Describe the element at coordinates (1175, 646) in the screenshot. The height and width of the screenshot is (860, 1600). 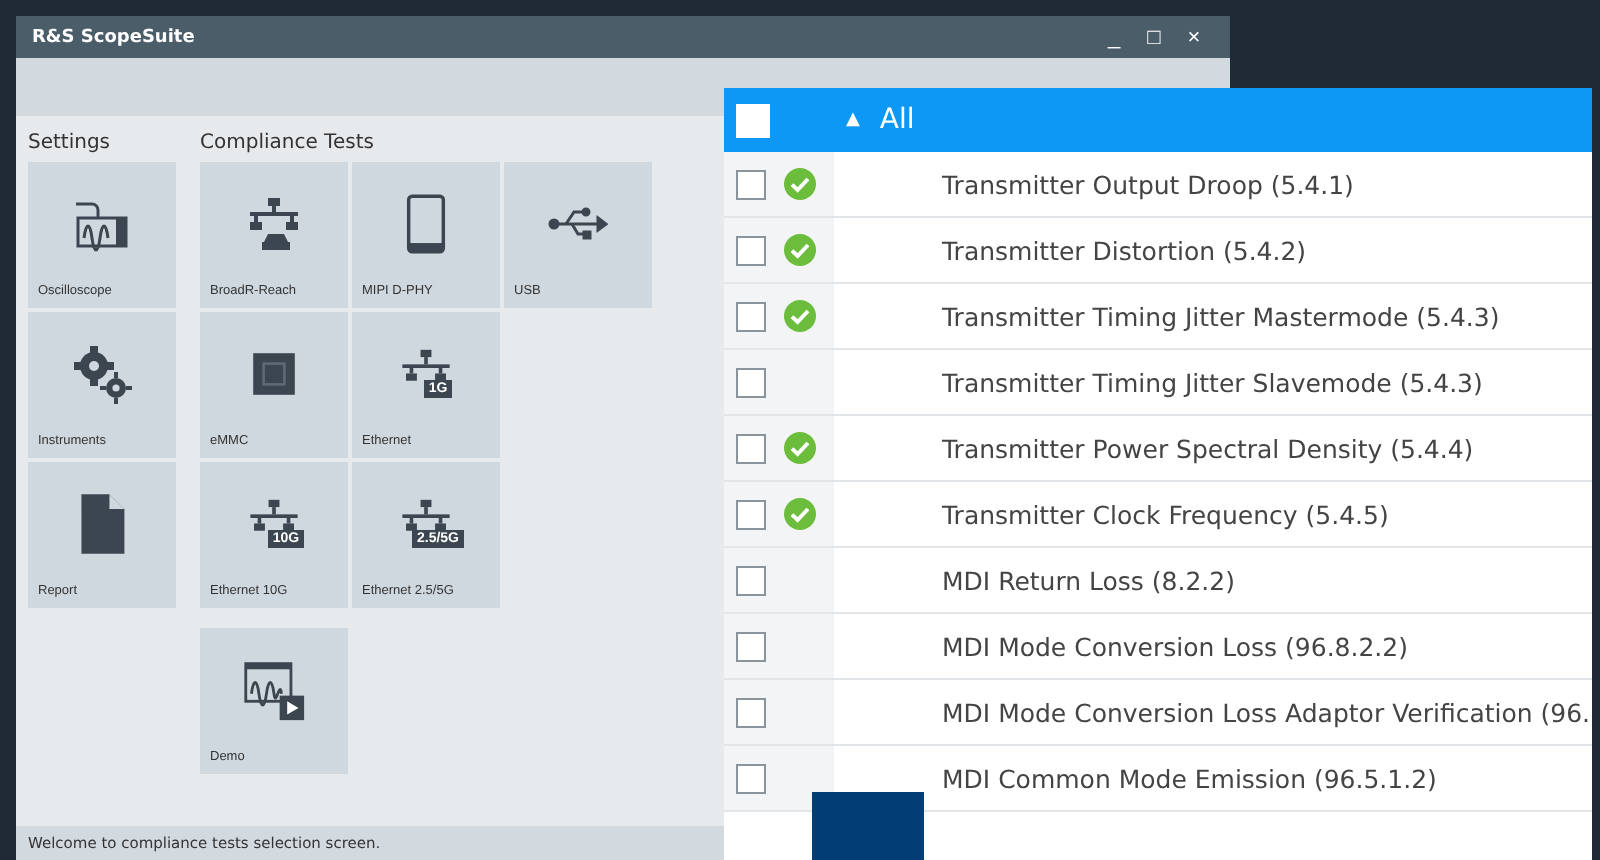
I see `test-name: MDI Mode Conversion Loss (96.8.2.2)` at that location.